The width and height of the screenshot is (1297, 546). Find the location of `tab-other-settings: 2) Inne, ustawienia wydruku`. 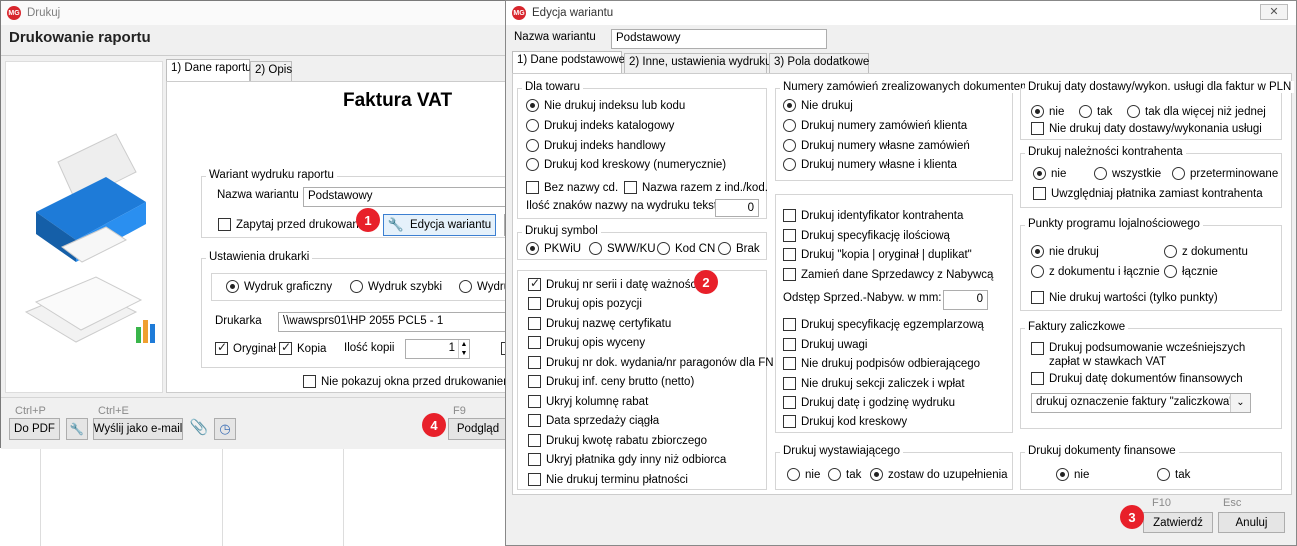

tab-other-settings: 2) Inne, ustawienia wydruku is located at coordinates (698, 63).